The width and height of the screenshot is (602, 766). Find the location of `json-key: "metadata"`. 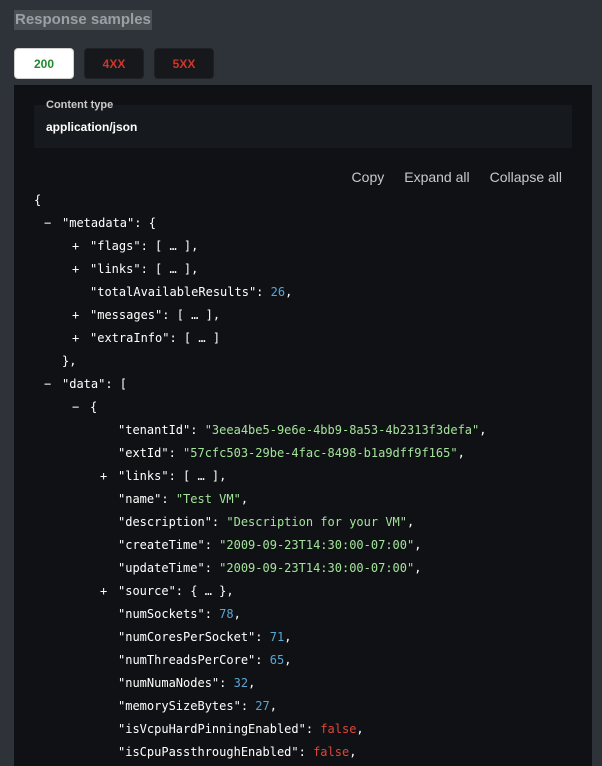

json-key: "metadata" is located at coordinates (98, 223).